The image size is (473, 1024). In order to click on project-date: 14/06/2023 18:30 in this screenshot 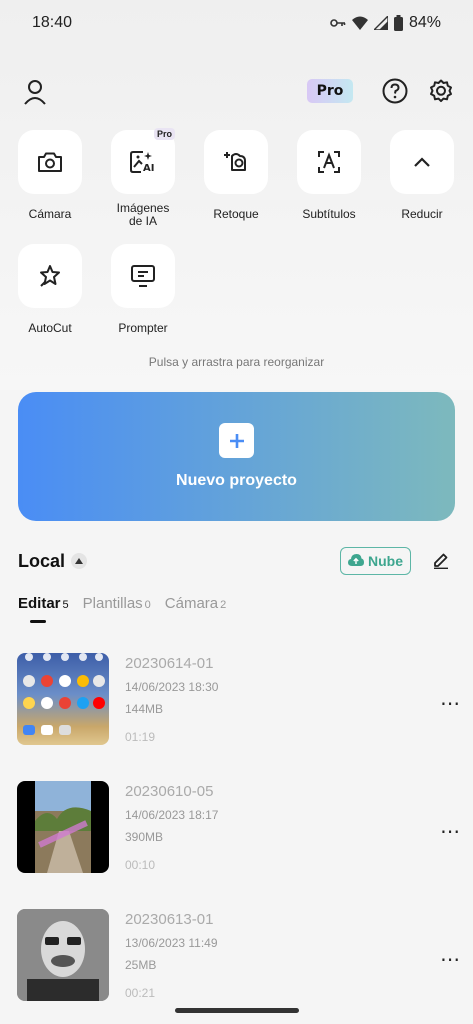, I will do `click(172, 687)`.